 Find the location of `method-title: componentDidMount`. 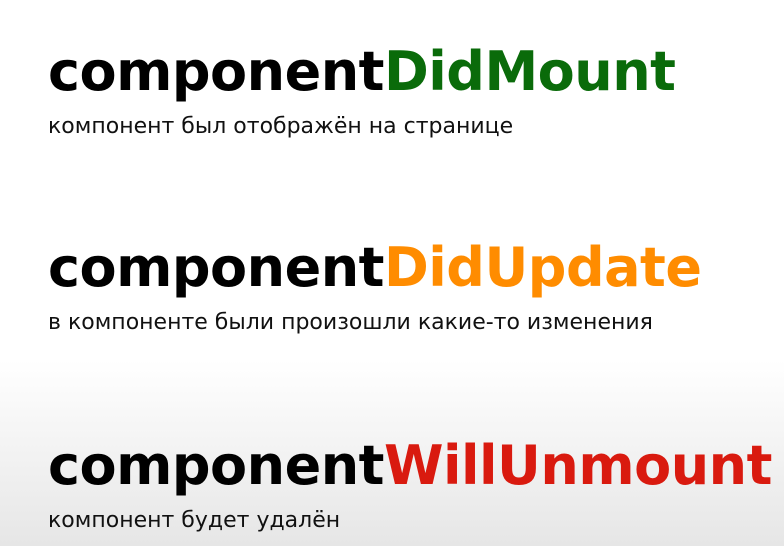

method-title: componentDidMount is located at coordinates (413, 72).